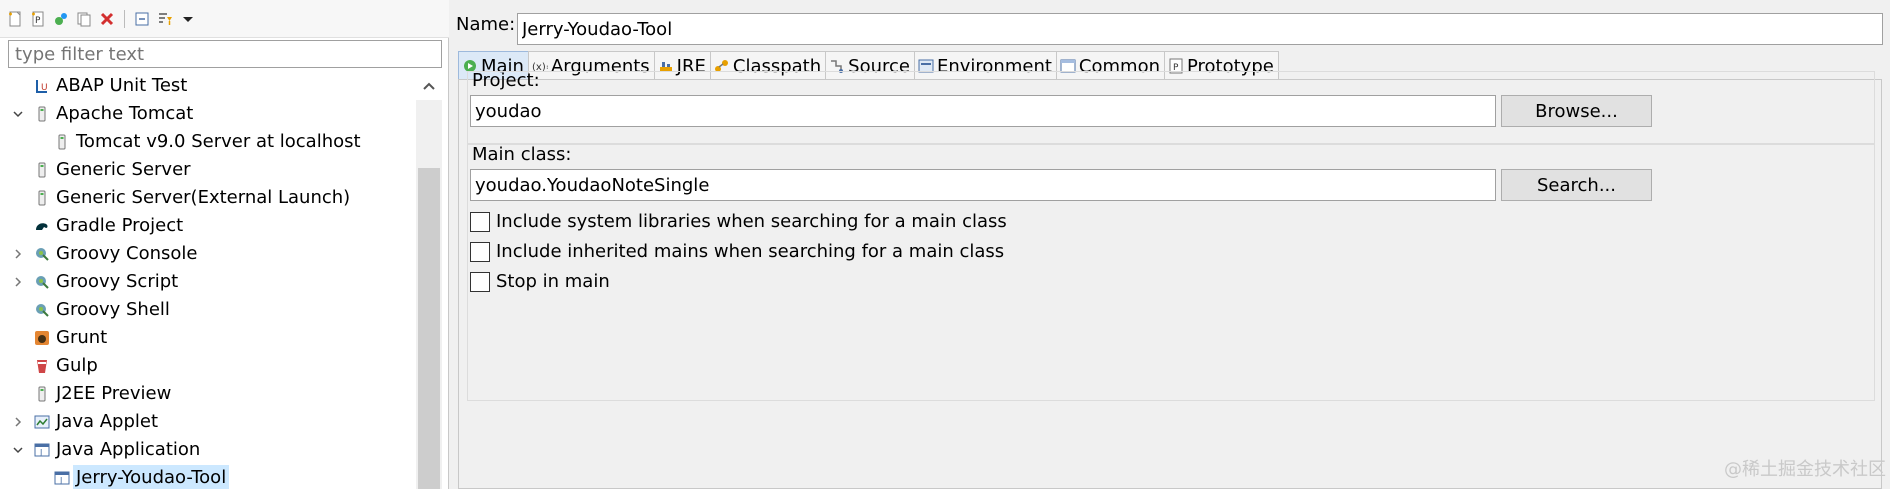 The width and height of the screenshot is (1890, 489). Describe the element at coordinates (208, 450) in the screenshot. I see `tree-item: J Java Application` at that location.